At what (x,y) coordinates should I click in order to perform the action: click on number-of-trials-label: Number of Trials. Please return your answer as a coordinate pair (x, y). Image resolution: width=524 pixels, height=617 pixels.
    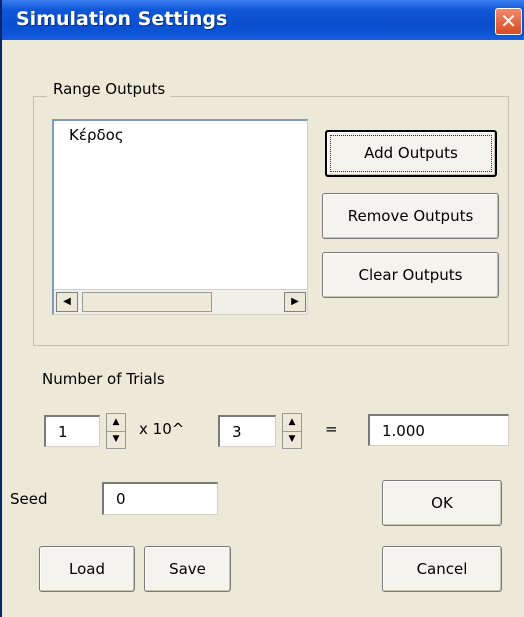
    Looking at the image, I should click on (103, 379).